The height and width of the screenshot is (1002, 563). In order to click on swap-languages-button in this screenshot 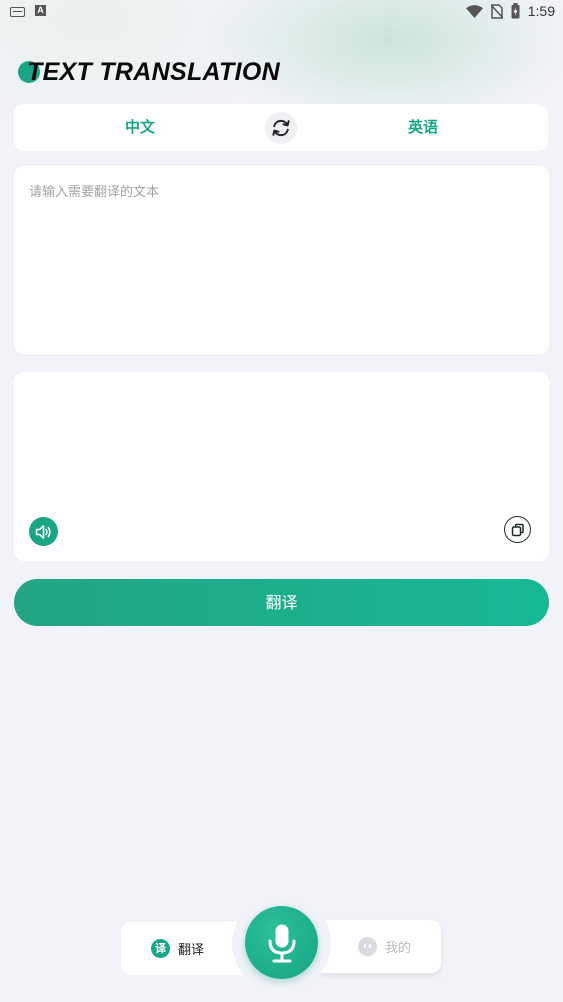, I will do `click(281, 128)`.